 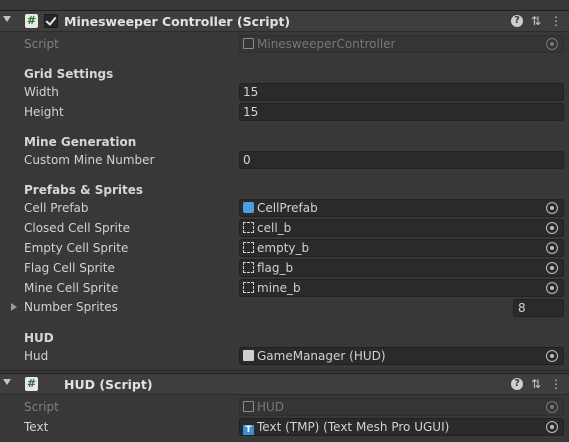 What do you see at coordinates (353, 427) in the screenshot?
I see `text-value: Text (TMP) (Text Mesh Pro UGUI)` at bounding box center [353, 427].